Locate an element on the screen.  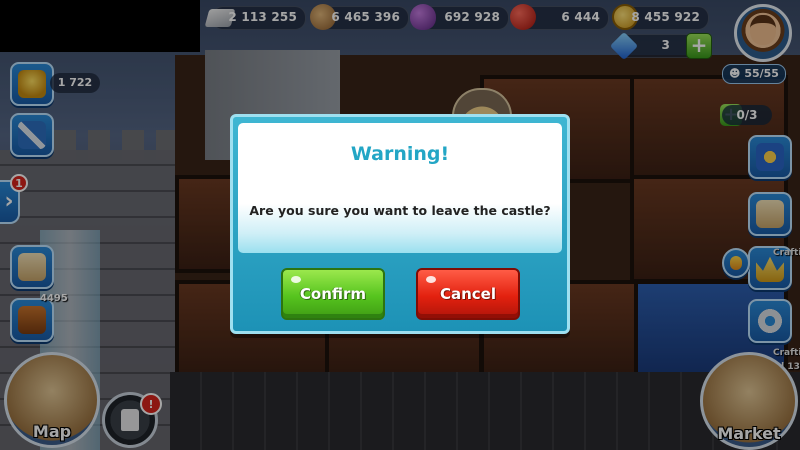
cancel-label: Cancel is located at coordinates (467, 294).